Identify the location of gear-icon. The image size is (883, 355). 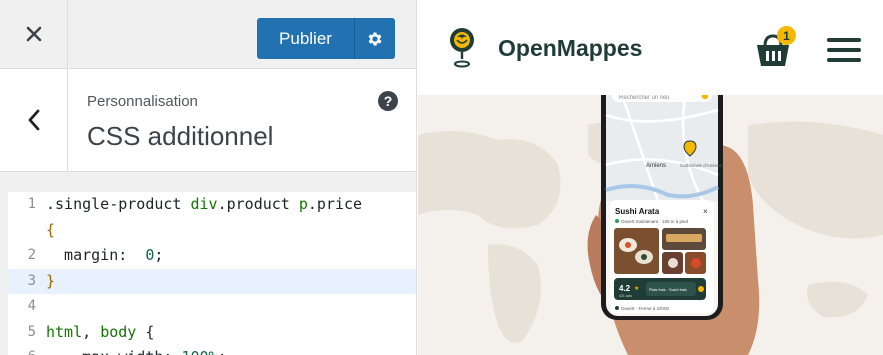
(375, 38).